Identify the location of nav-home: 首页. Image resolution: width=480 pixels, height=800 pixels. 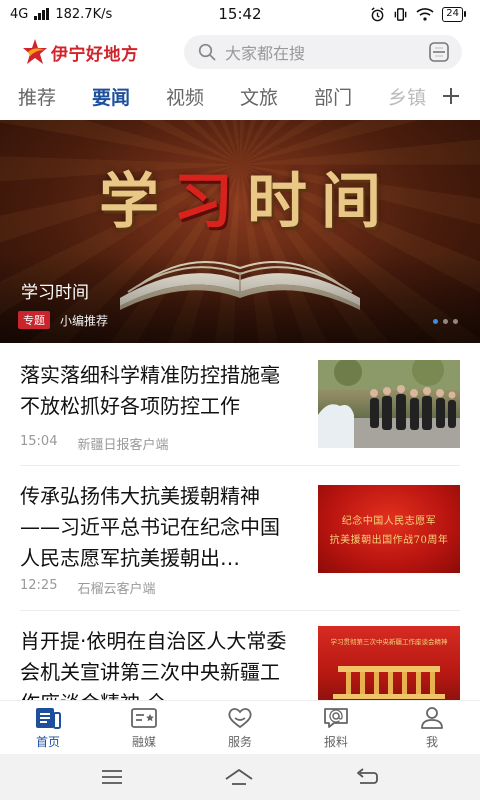
(48, 727).